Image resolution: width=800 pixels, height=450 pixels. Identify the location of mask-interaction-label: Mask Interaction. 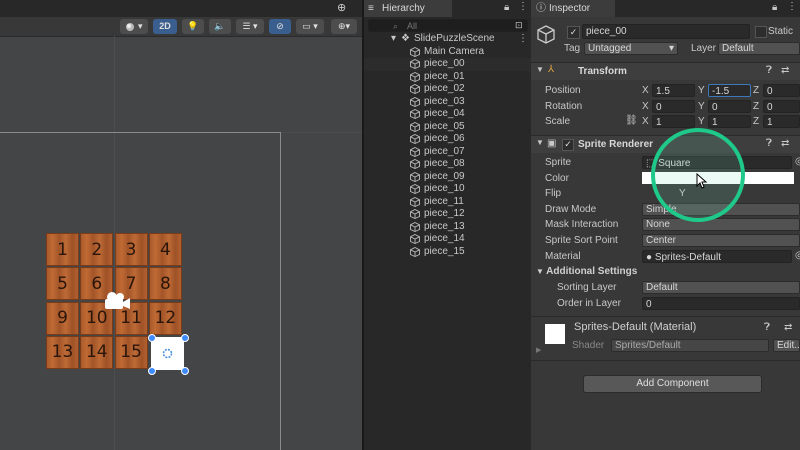
(582, 224).